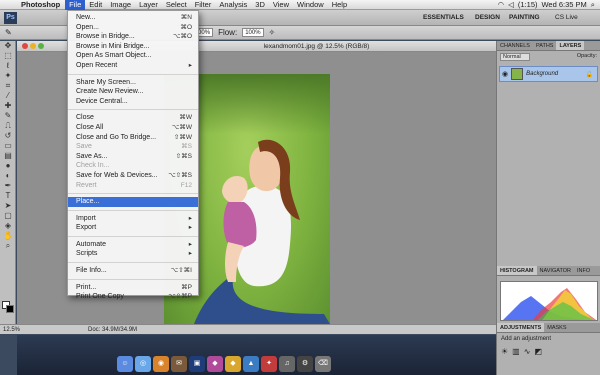  Describe the element at coordinates (8, 96) in the screenshot. I see `eyedropper-tool-icon: ⁄` at that location.